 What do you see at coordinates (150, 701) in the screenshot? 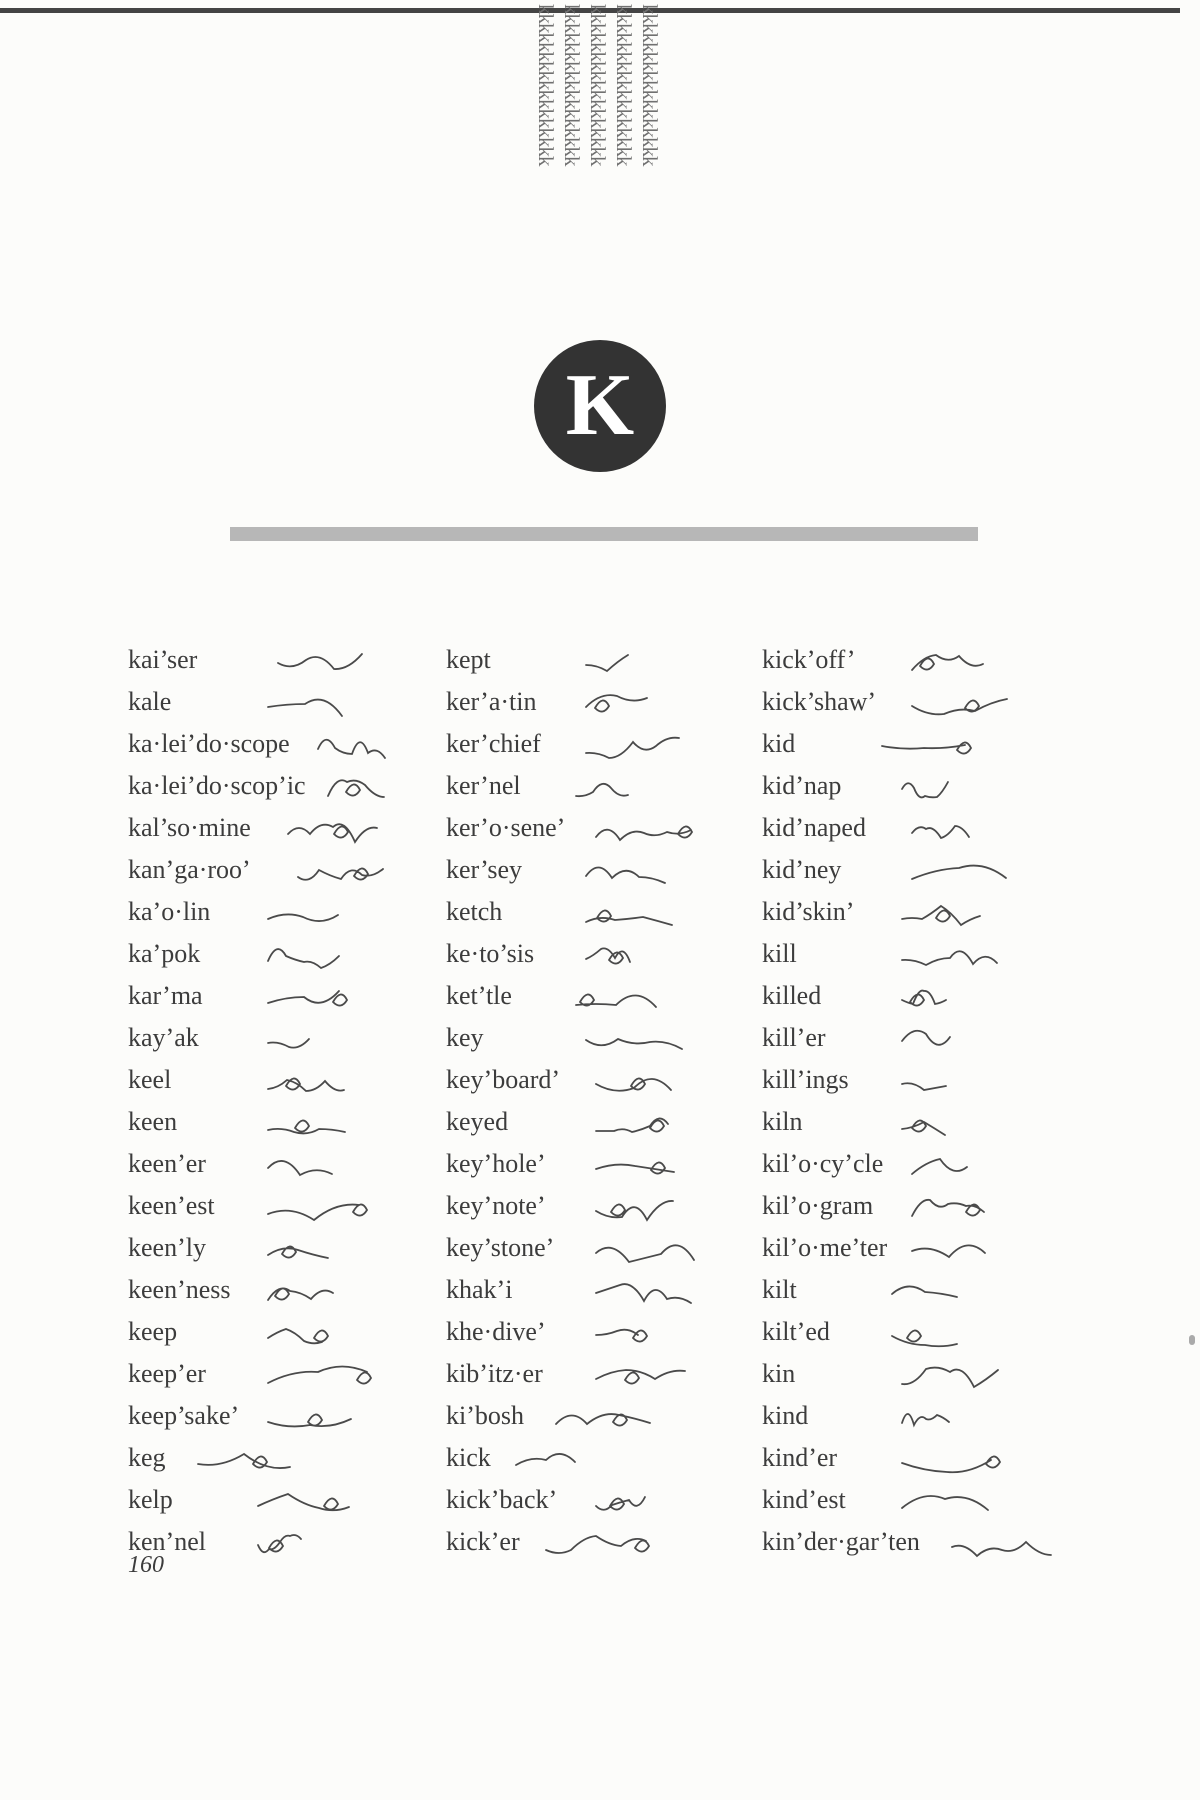
I see `entry-word: kale` at bounding box center [150, 701].